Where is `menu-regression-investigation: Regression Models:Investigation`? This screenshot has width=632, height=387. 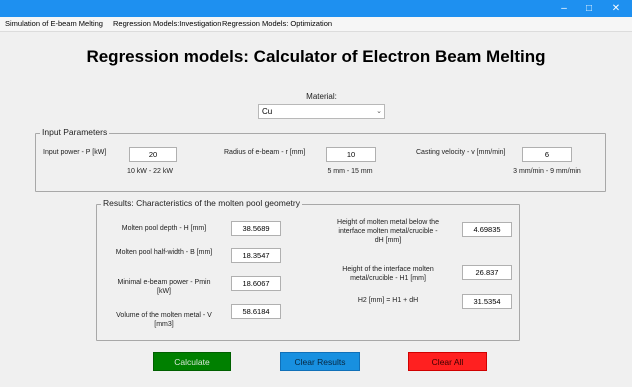 menu-regression-investigation: Regression Models:Investigation is located at coordinates (167, 23).